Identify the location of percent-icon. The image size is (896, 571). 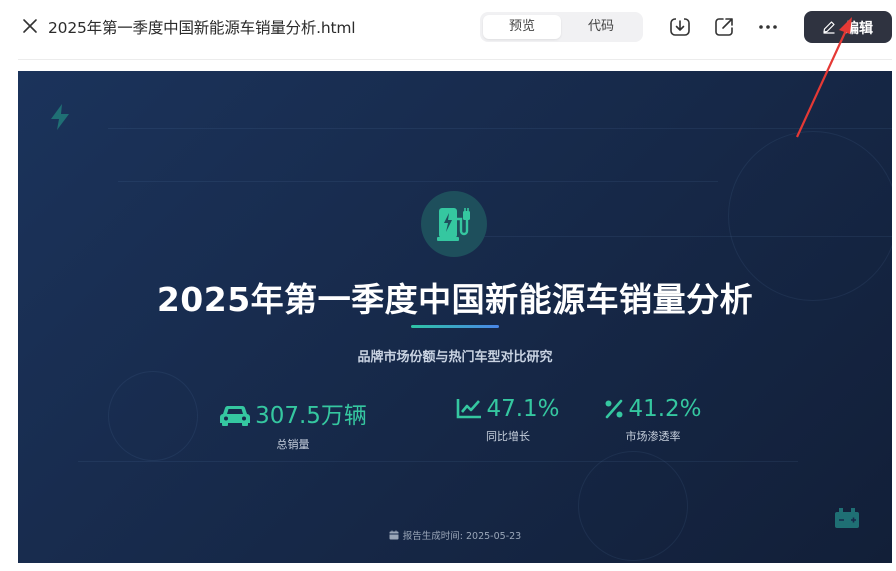
(614, 409).